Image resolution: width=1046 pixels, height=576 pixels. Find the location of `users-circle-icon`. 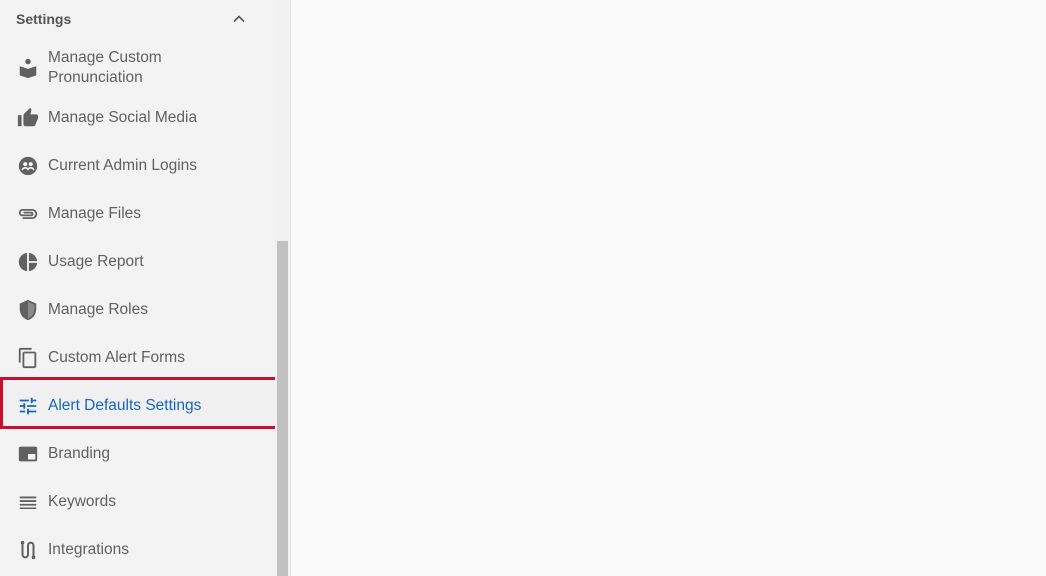

users-circle-icon is located at coordinates (28, 166).